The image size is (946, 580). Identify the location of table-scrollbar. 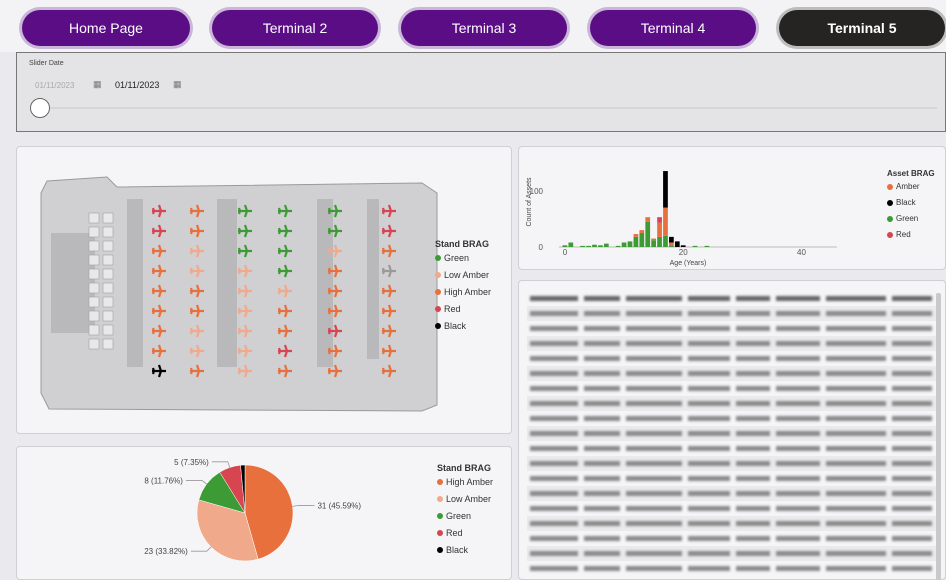
(938, 436).